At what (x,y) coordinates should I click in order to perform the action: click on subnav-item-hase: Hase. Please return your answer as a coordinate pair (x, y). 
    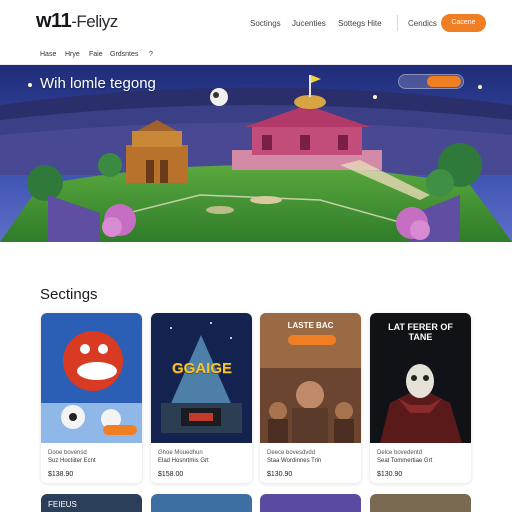
    Looking at the image, I should click on (48, 54).